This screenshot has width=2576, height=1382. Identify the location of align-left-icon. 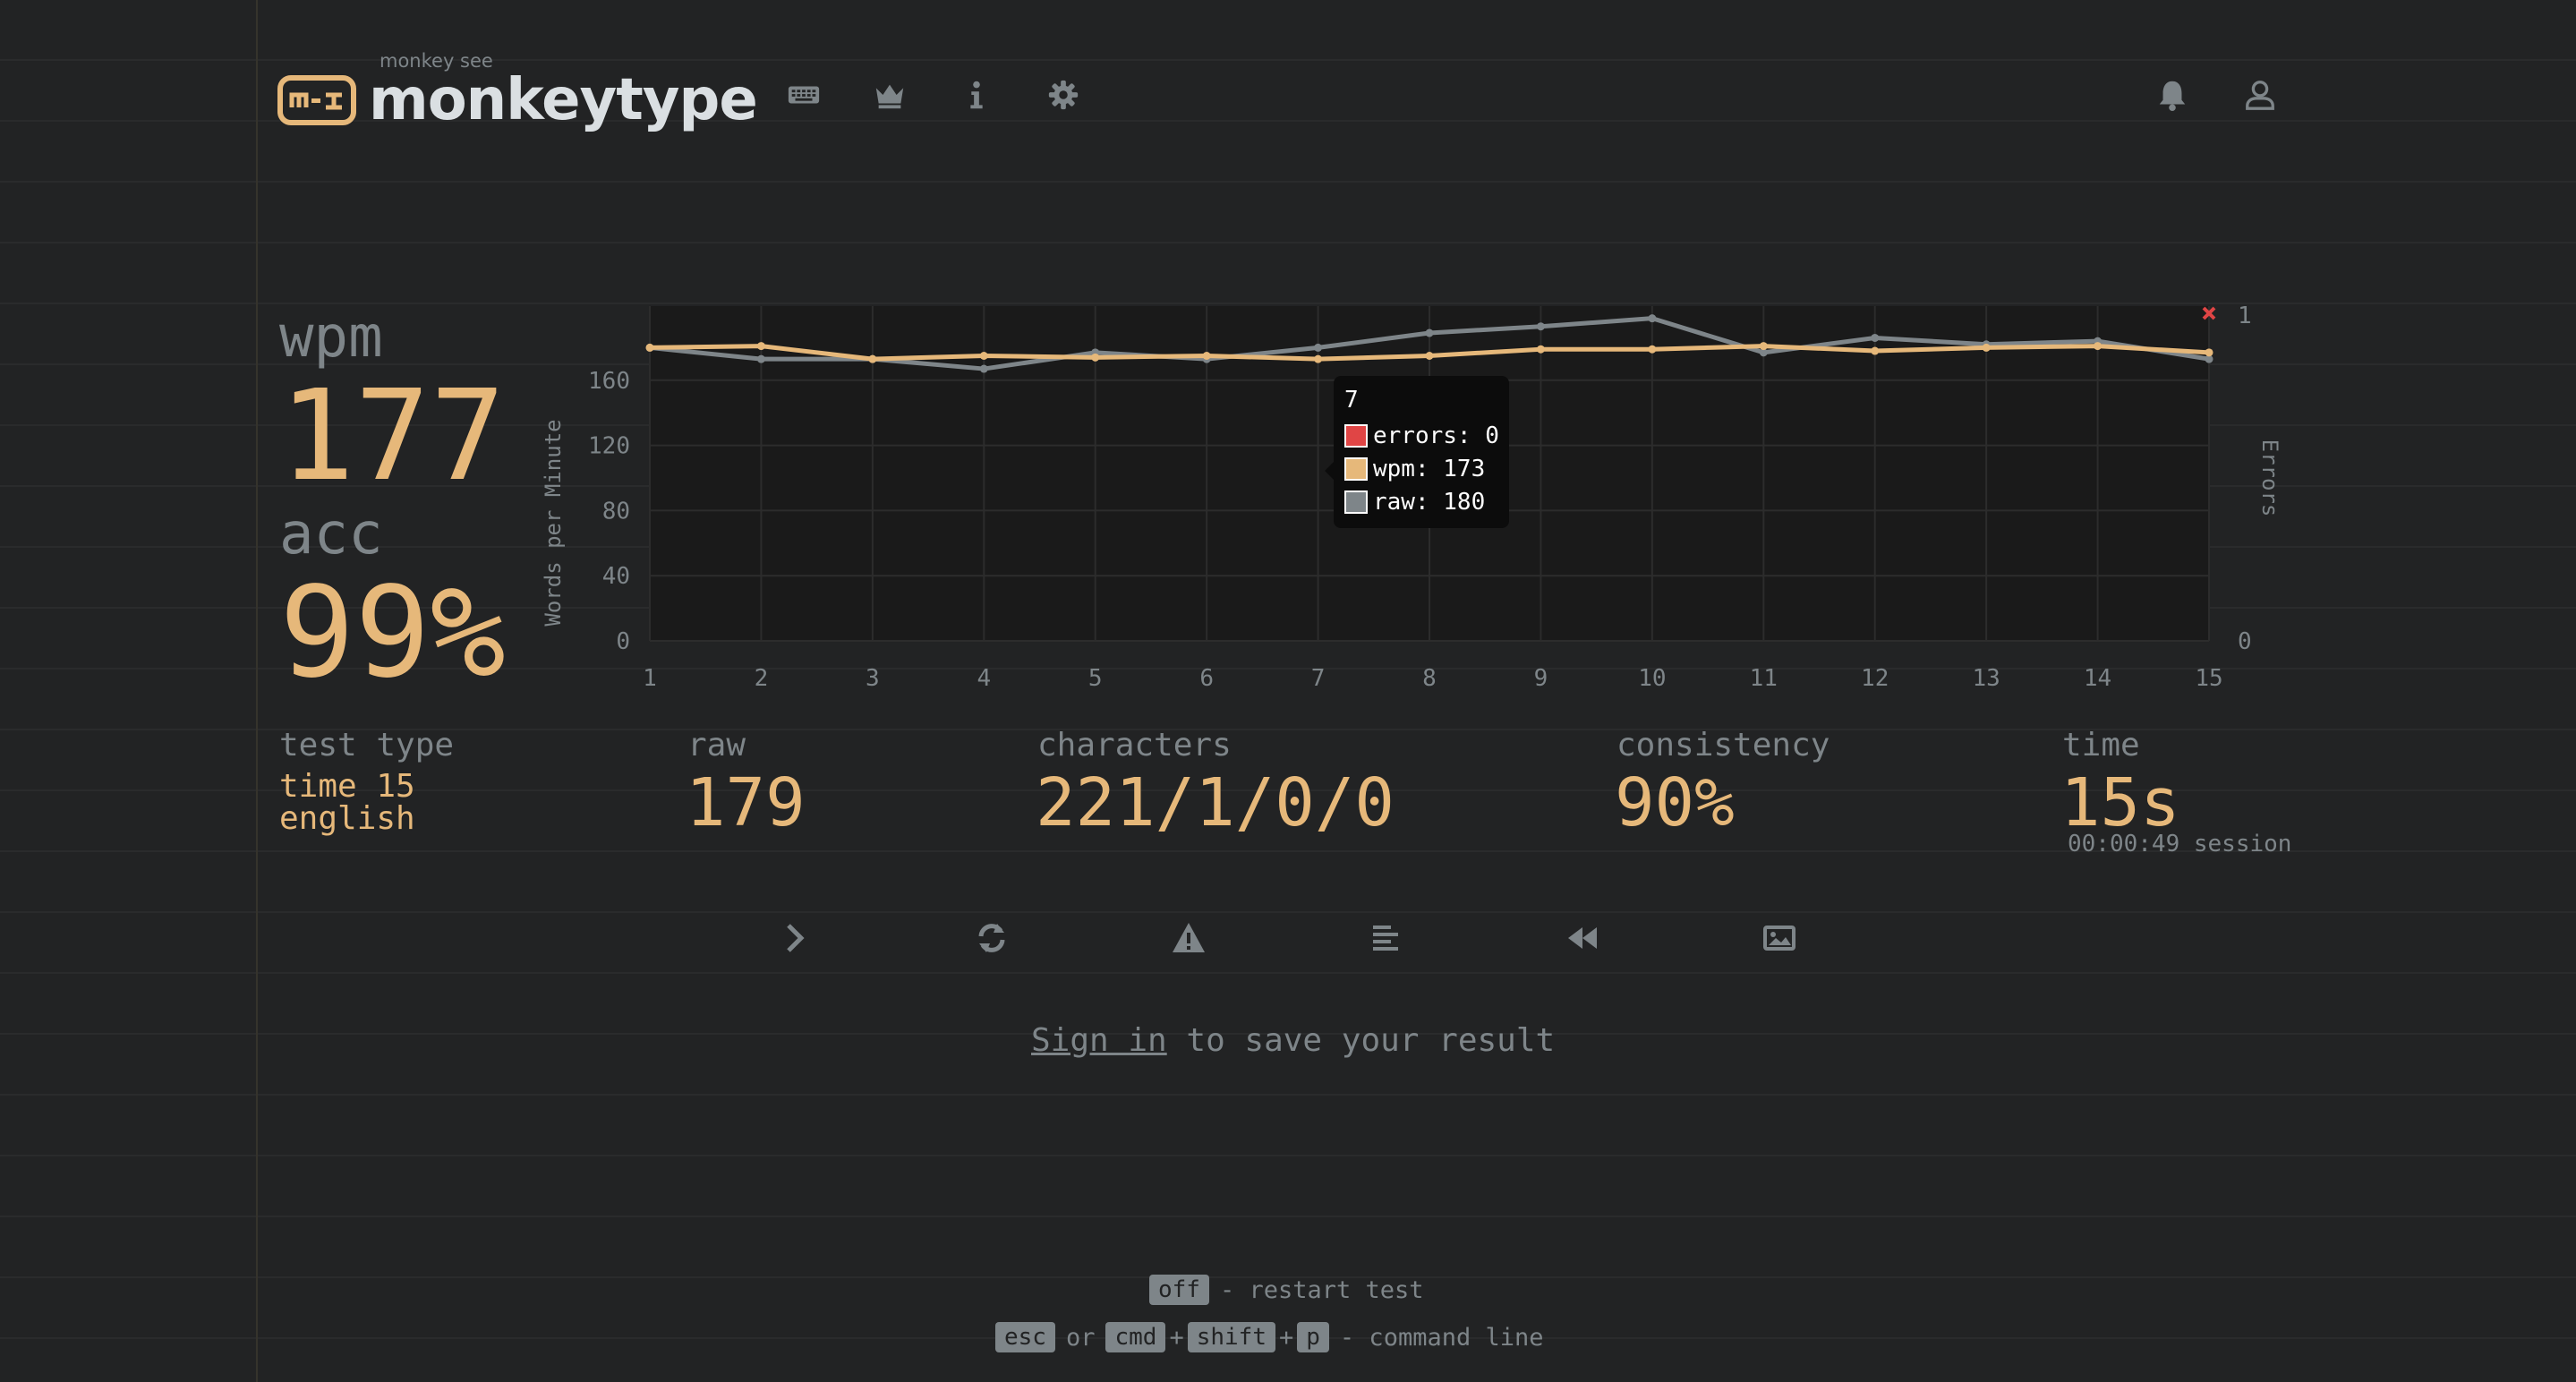
(1385, 938).